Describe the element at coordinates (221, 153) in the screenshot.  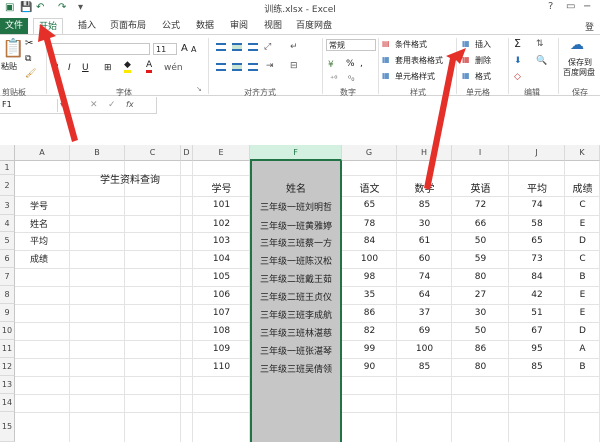
I see `column-header-e: E` at that location.